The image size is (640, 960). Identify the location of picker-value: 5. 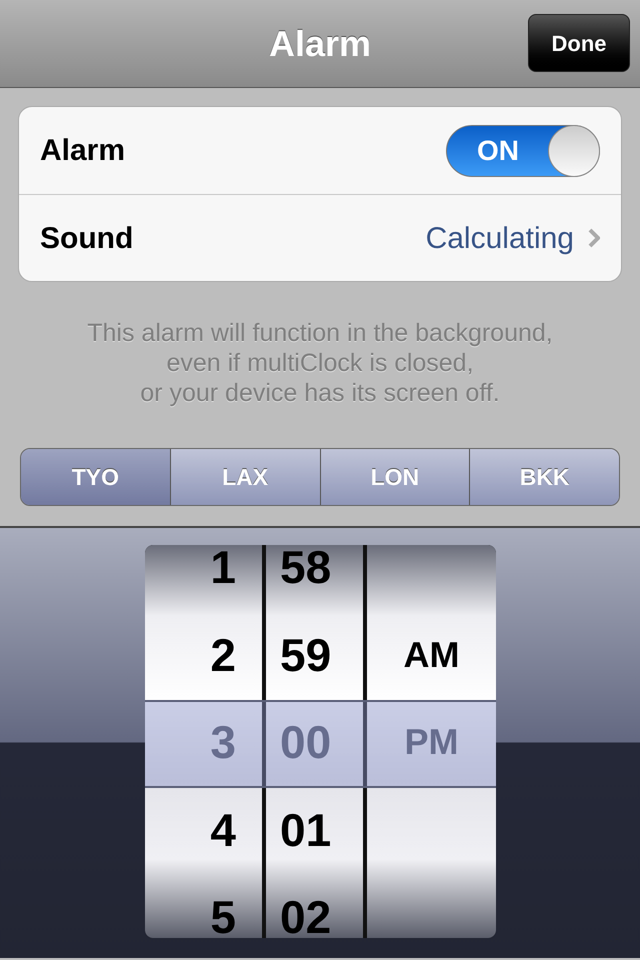
(223, 914).